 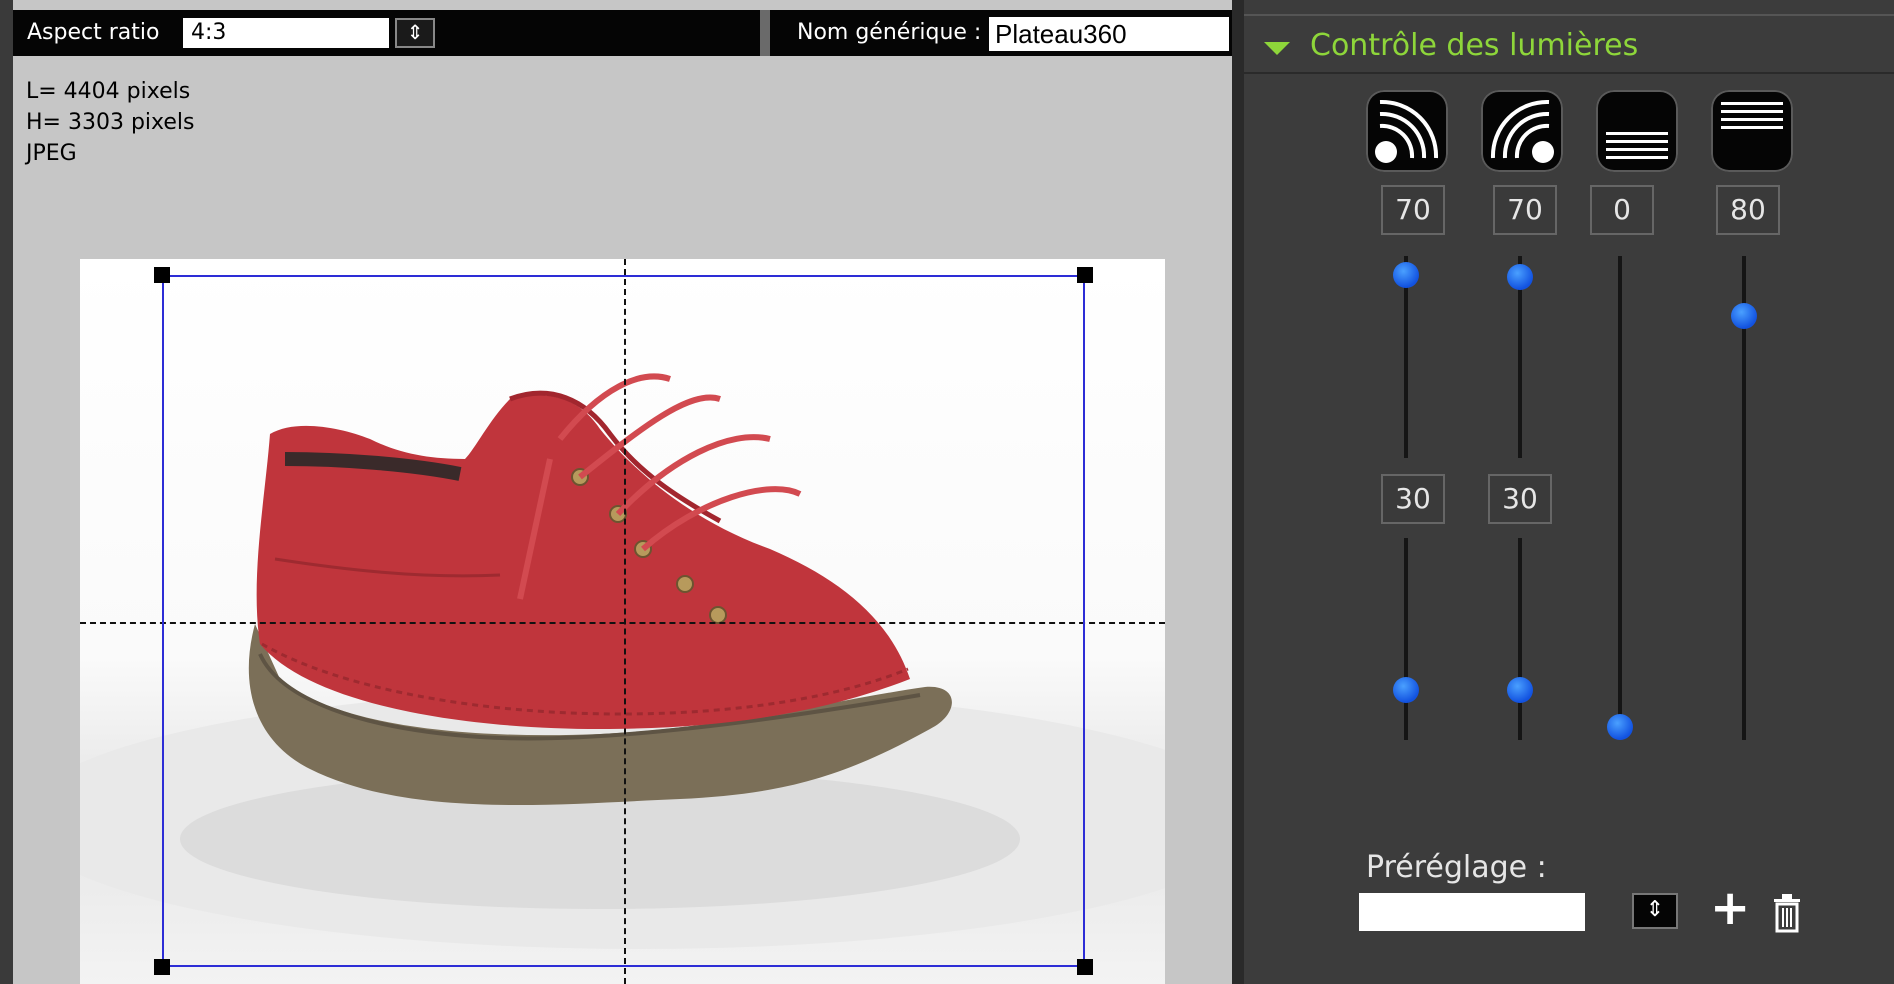 I want to click on light-right-button, so click(x=1522, y=131).